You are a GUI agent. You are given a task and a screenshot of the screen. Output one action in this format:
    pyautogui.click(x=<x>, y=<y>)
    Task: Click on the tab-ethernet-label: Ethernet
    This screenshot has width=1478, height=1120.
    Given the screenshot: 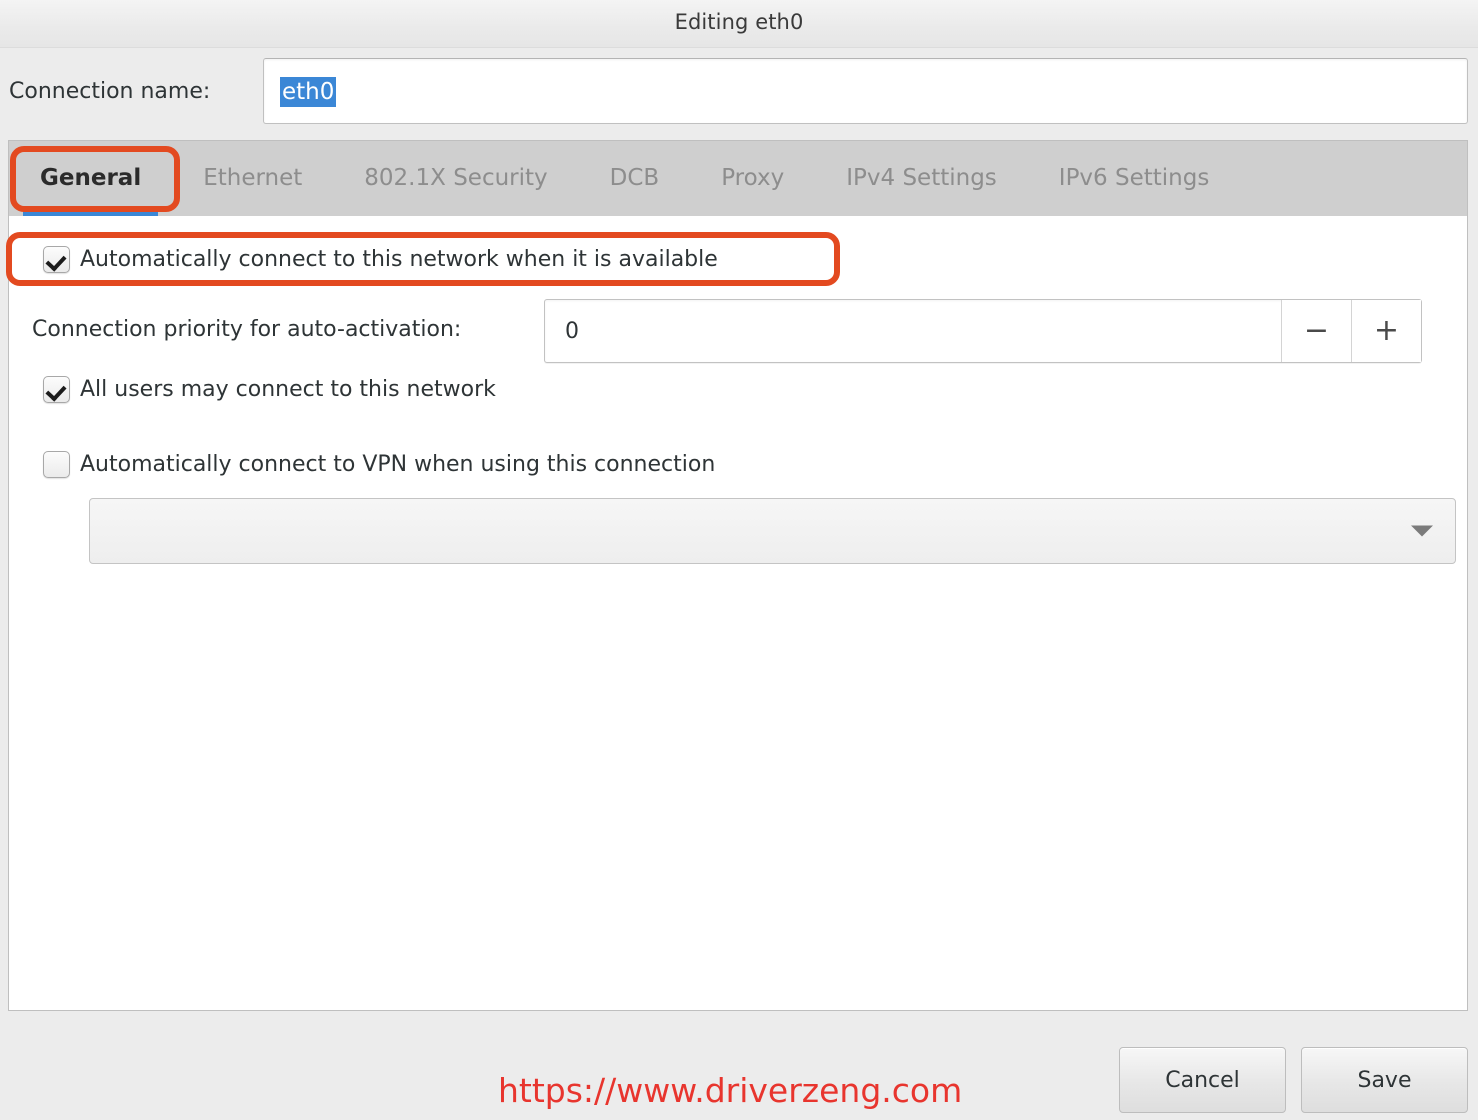 What is the action you would take?
    pyautogui.click(x=253, y=178)
    